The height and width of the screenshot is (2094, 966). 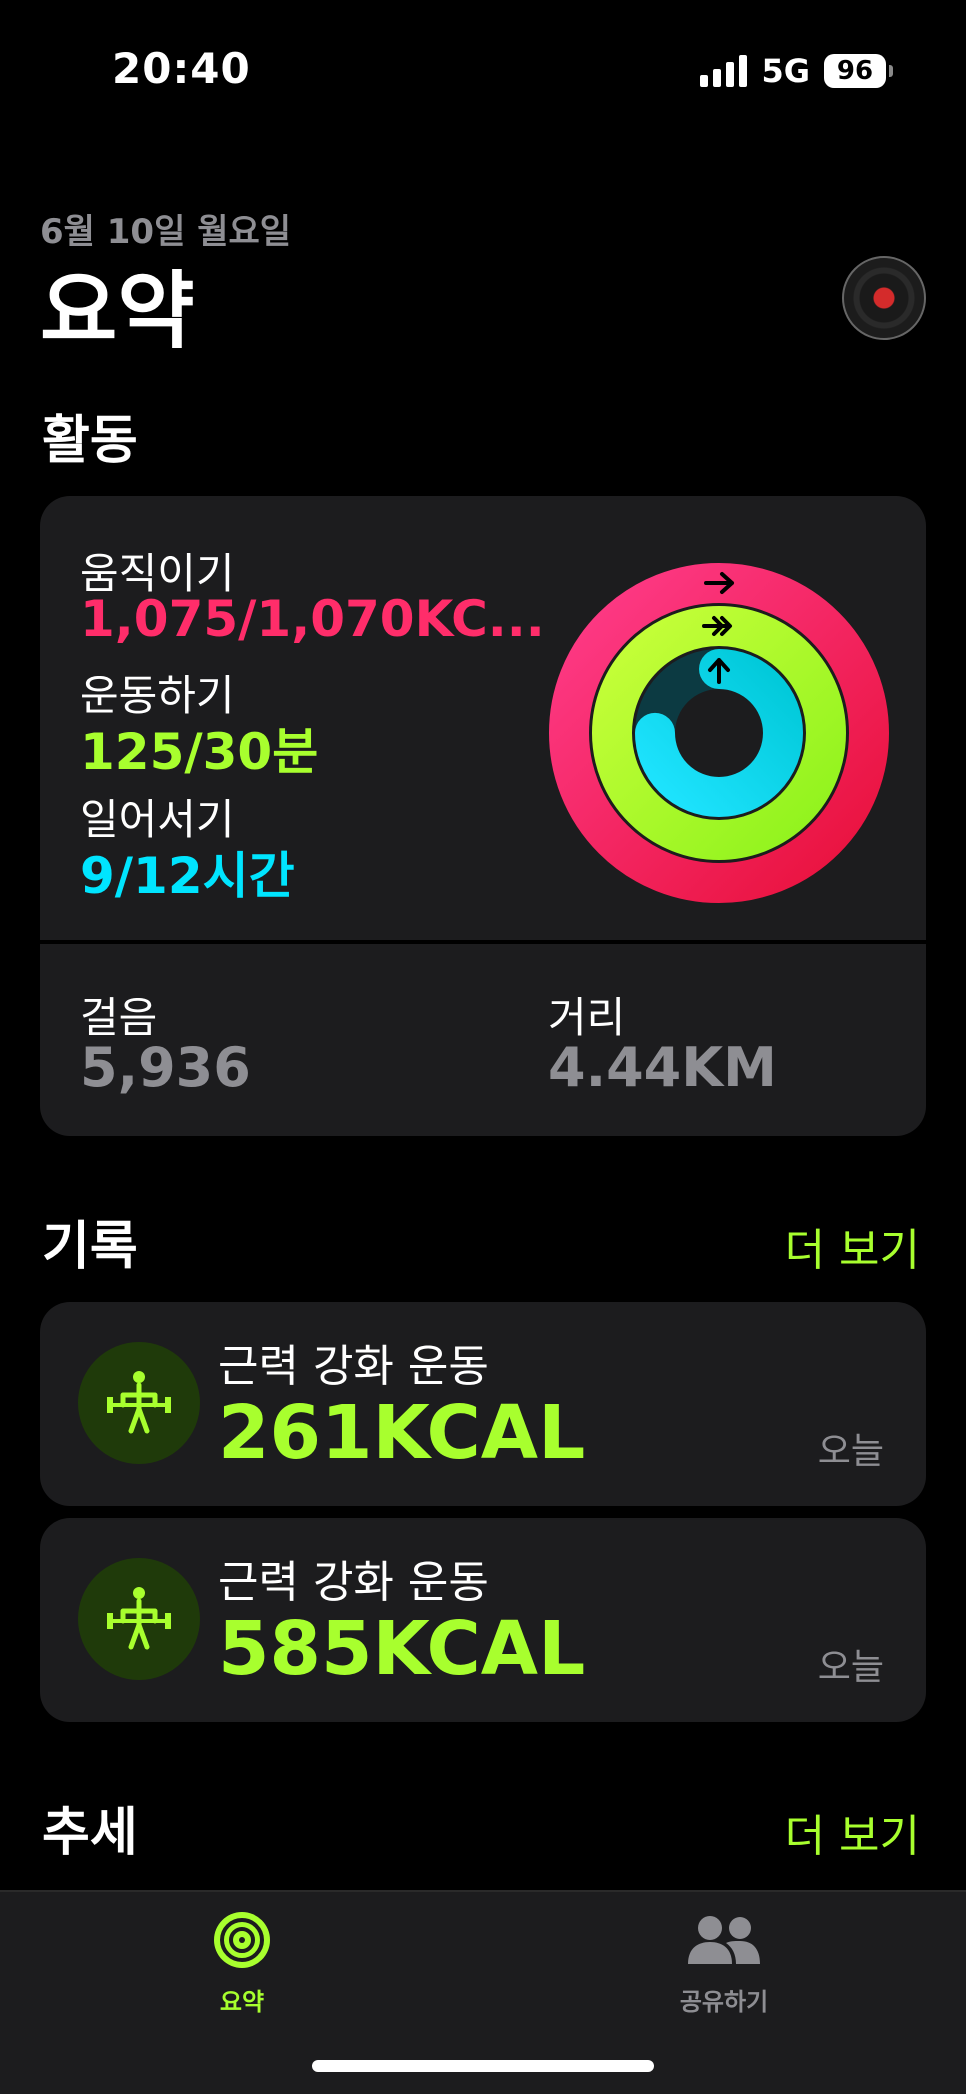 What do you see at coordinates (662, 1067) in the screenshot?
I see `distance-value: 4.44KM` at bounding box center [662, 1067].